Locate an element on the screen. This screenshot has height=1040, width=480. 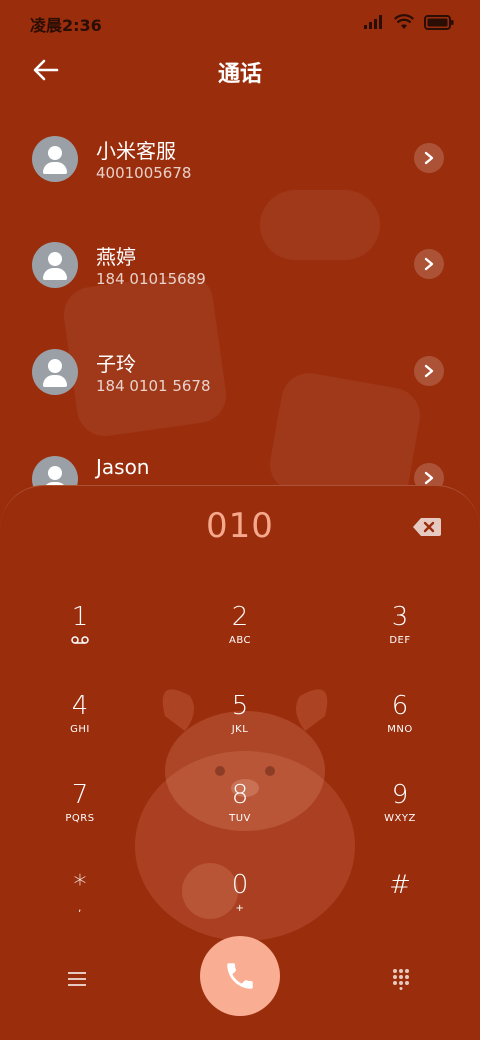
key-digit: 3 is located at coordinates (400, 617).